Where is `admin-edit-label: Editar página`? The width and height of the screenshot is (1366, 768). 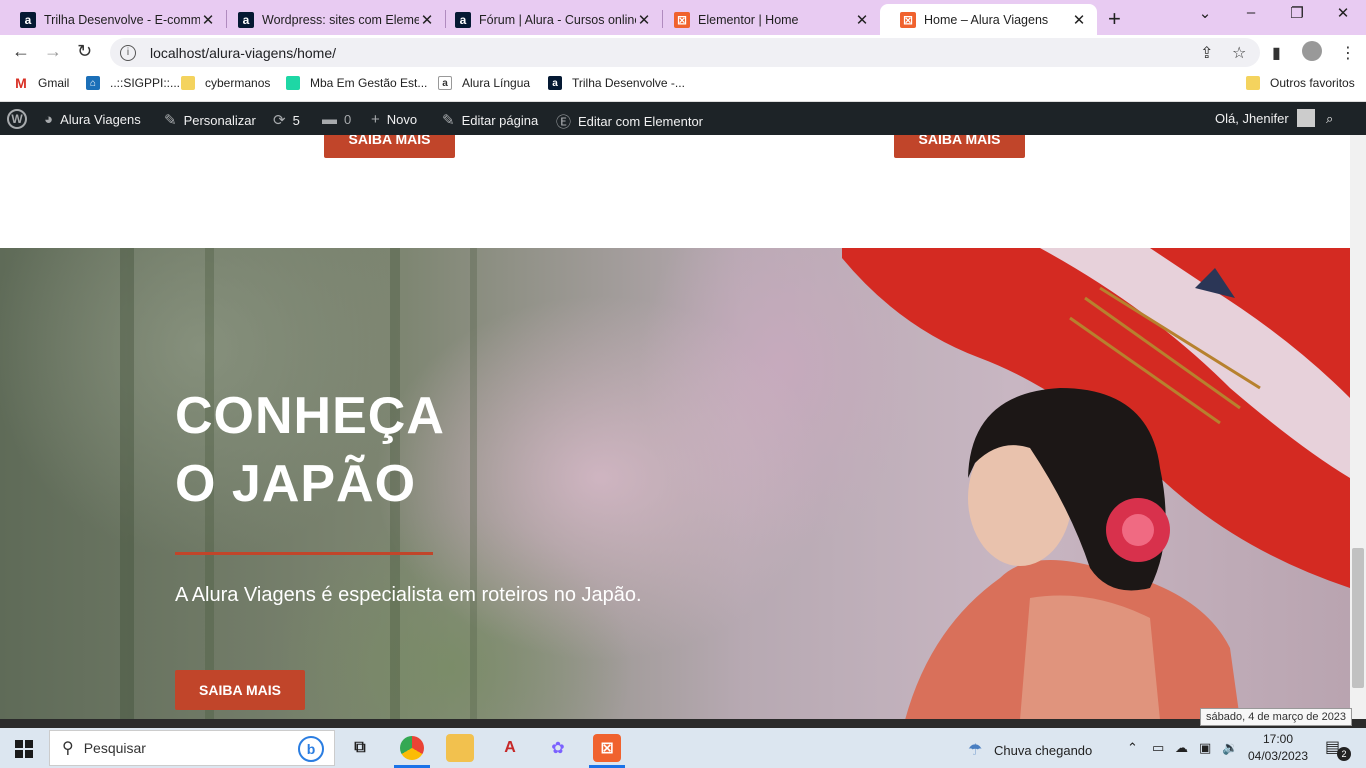 admin-edit-label: Editar página is located at coordinates (500, 120).